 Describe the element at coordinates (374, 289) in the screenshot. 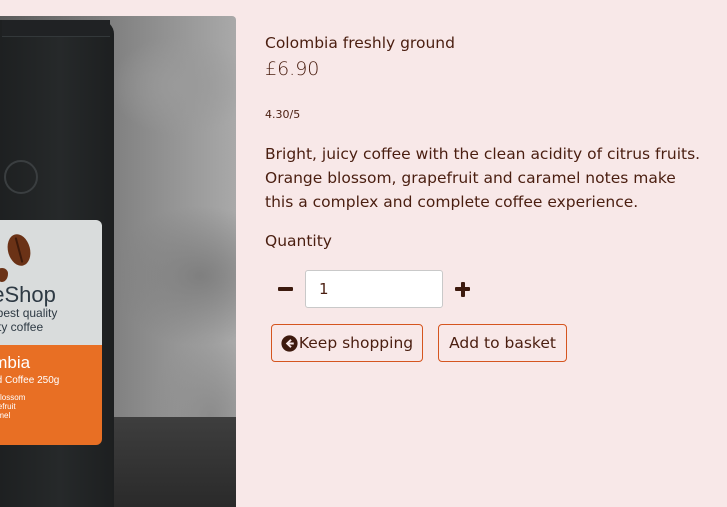

I see `quantity-input` at that location.